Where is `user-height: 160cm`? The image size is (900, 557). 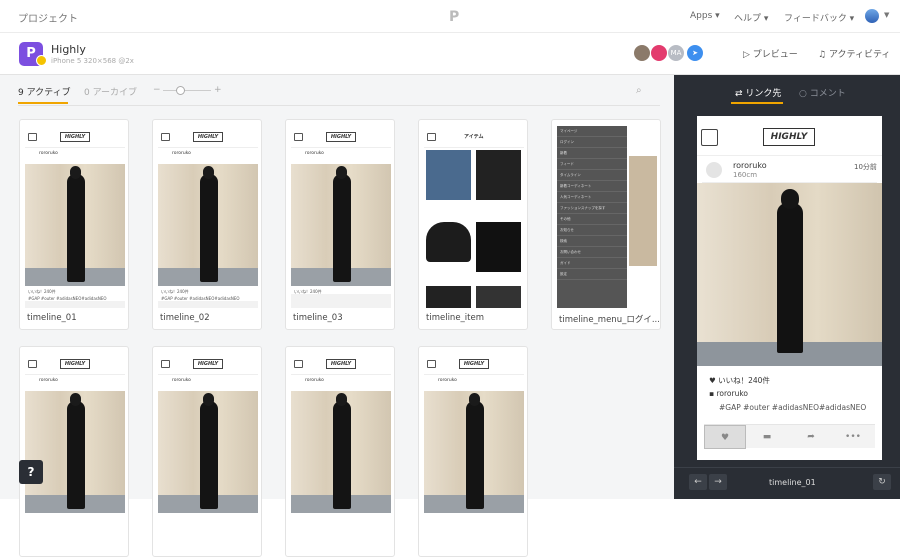 user-height: 160cm is located at coordinates (745, 175).